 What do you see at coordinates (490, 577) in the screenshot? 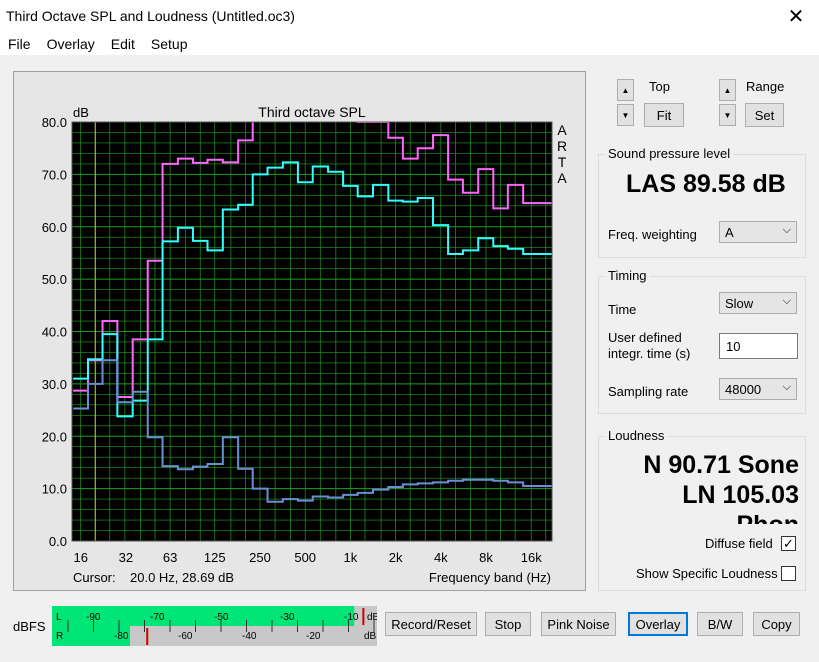
I see `x-axis-label: Frequency band (Hz)` at bounding box center [490, 577].